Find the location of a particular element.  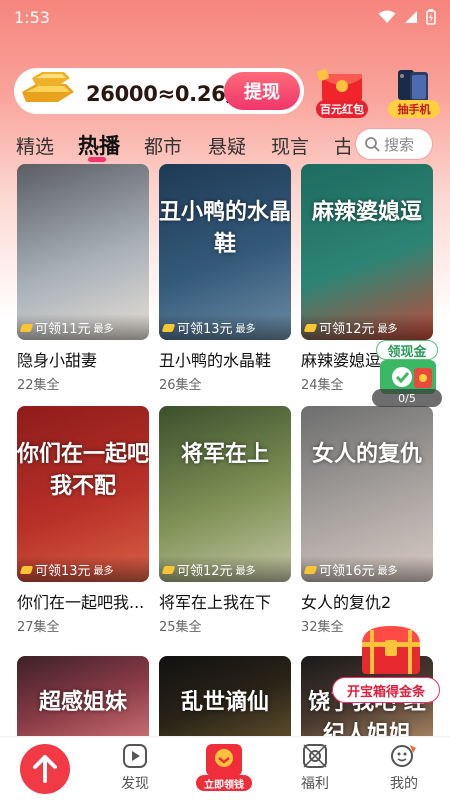

drama-card: 将军在上 可领12元 最多 将军在上我在下 25集全 is located at coordinates (225, 520).